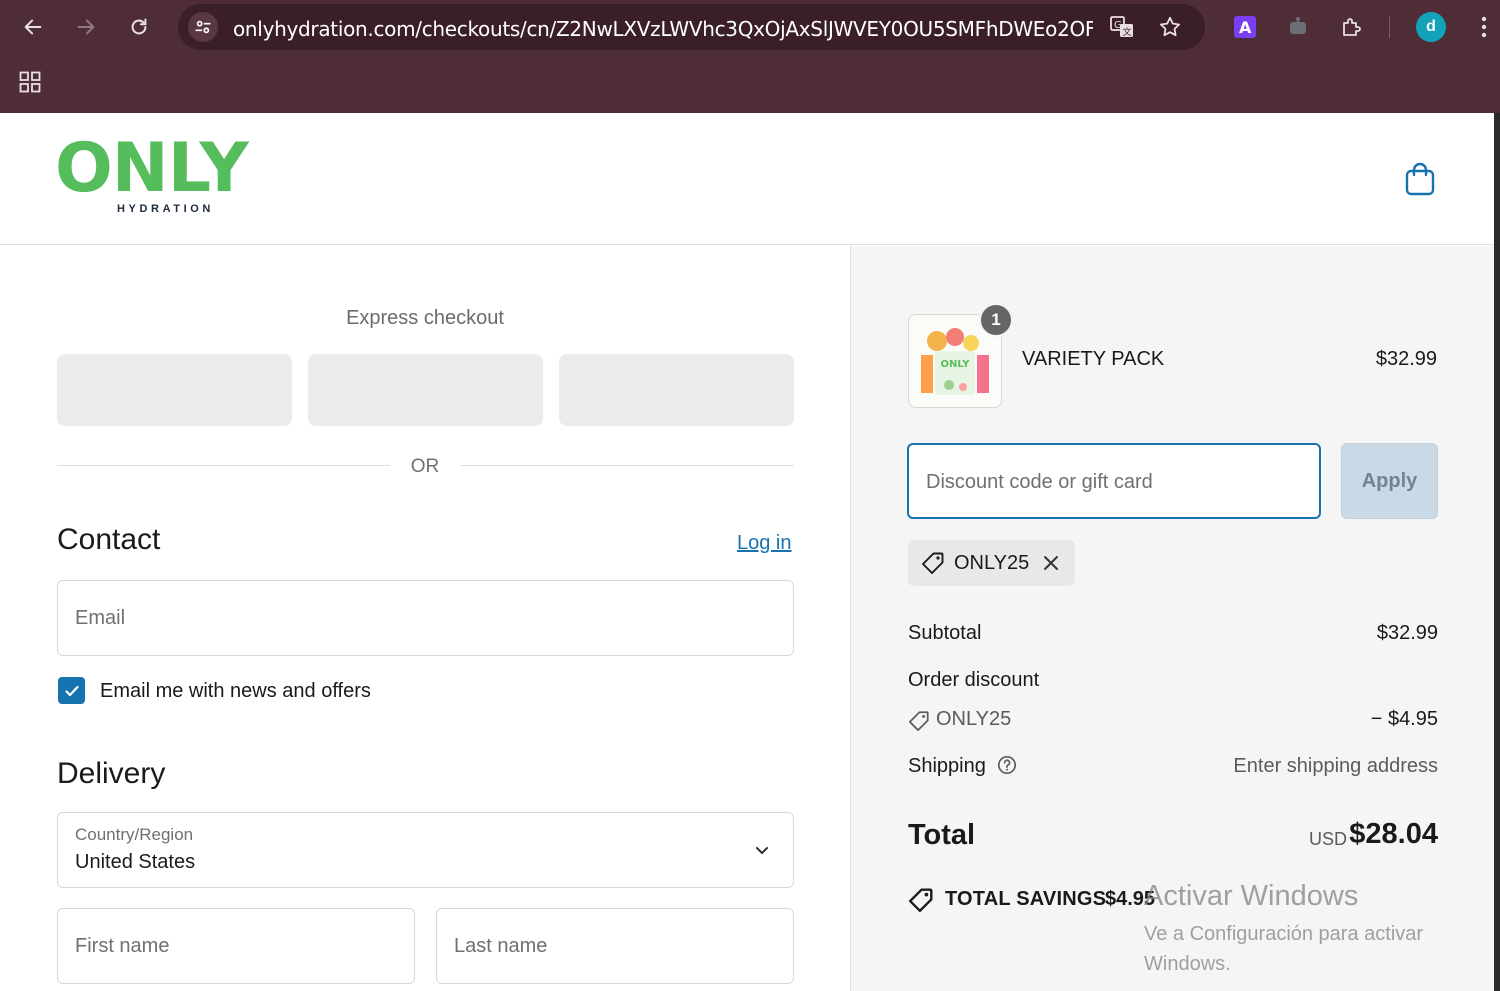  What do you see at coordinates (1389, 27) in the screenshot?
I see `toolbar-divider` at bounding box center [1389, 27].